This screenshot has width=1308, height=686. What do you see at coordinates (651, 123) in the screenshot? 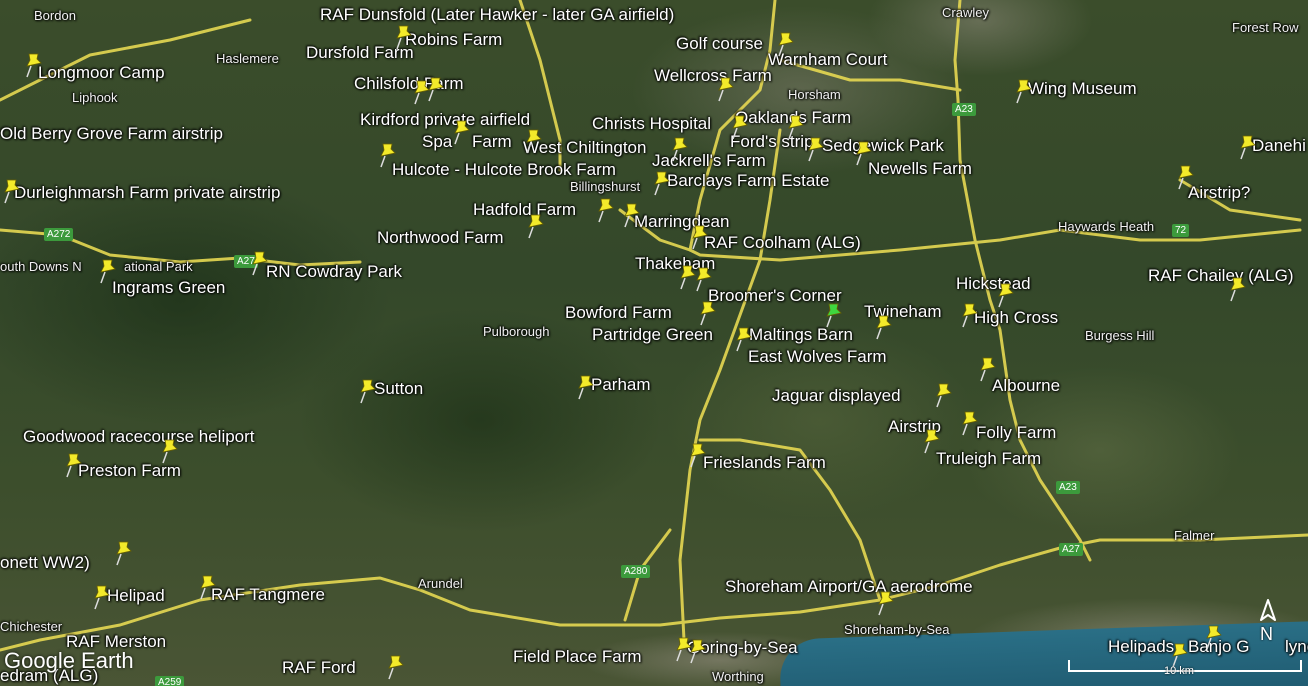
I see `placemark-label: Christs Hospital` at bounding box center [651, 123].